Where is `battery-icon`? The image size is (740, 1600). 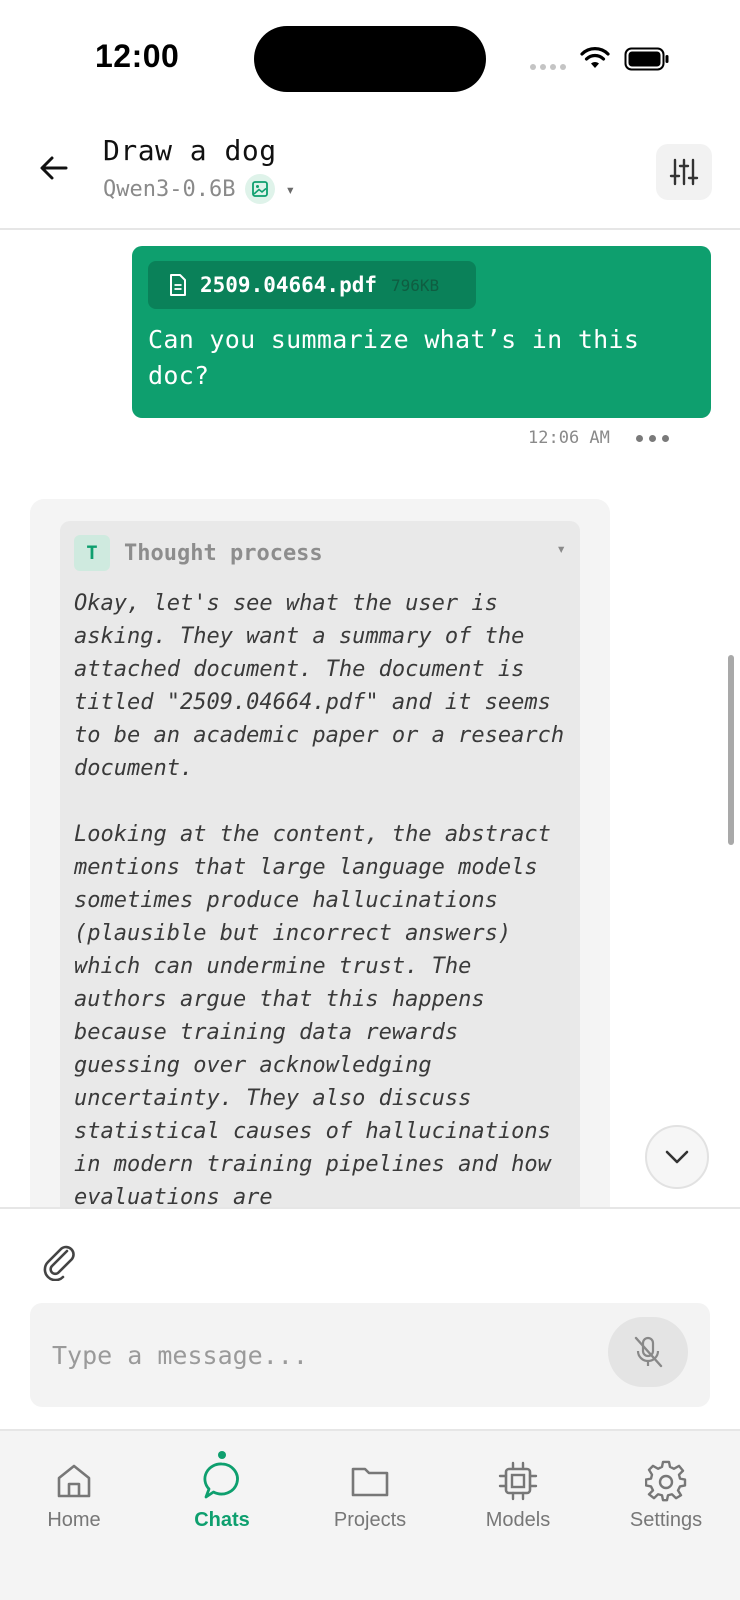
battery-icon is located at coordinates (646, 59).